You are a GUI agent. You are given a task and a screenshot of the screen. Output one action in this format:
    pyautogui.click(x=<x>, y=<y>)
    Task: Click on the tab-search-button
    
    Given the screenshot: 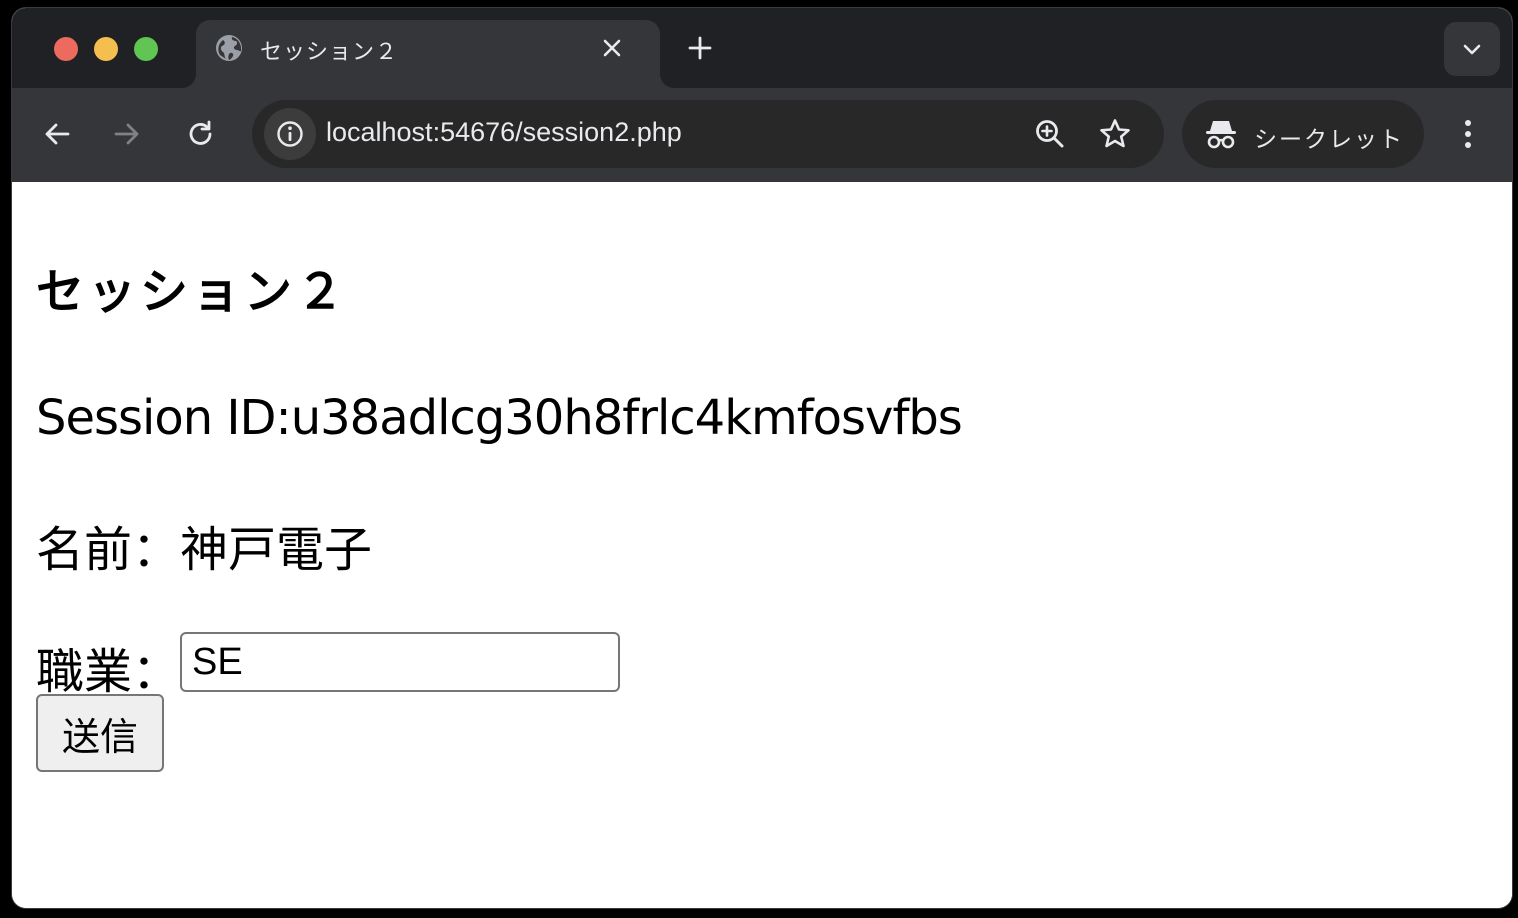 What is the action you would take?
    pyautogui.click(x=1472, y=49)
    